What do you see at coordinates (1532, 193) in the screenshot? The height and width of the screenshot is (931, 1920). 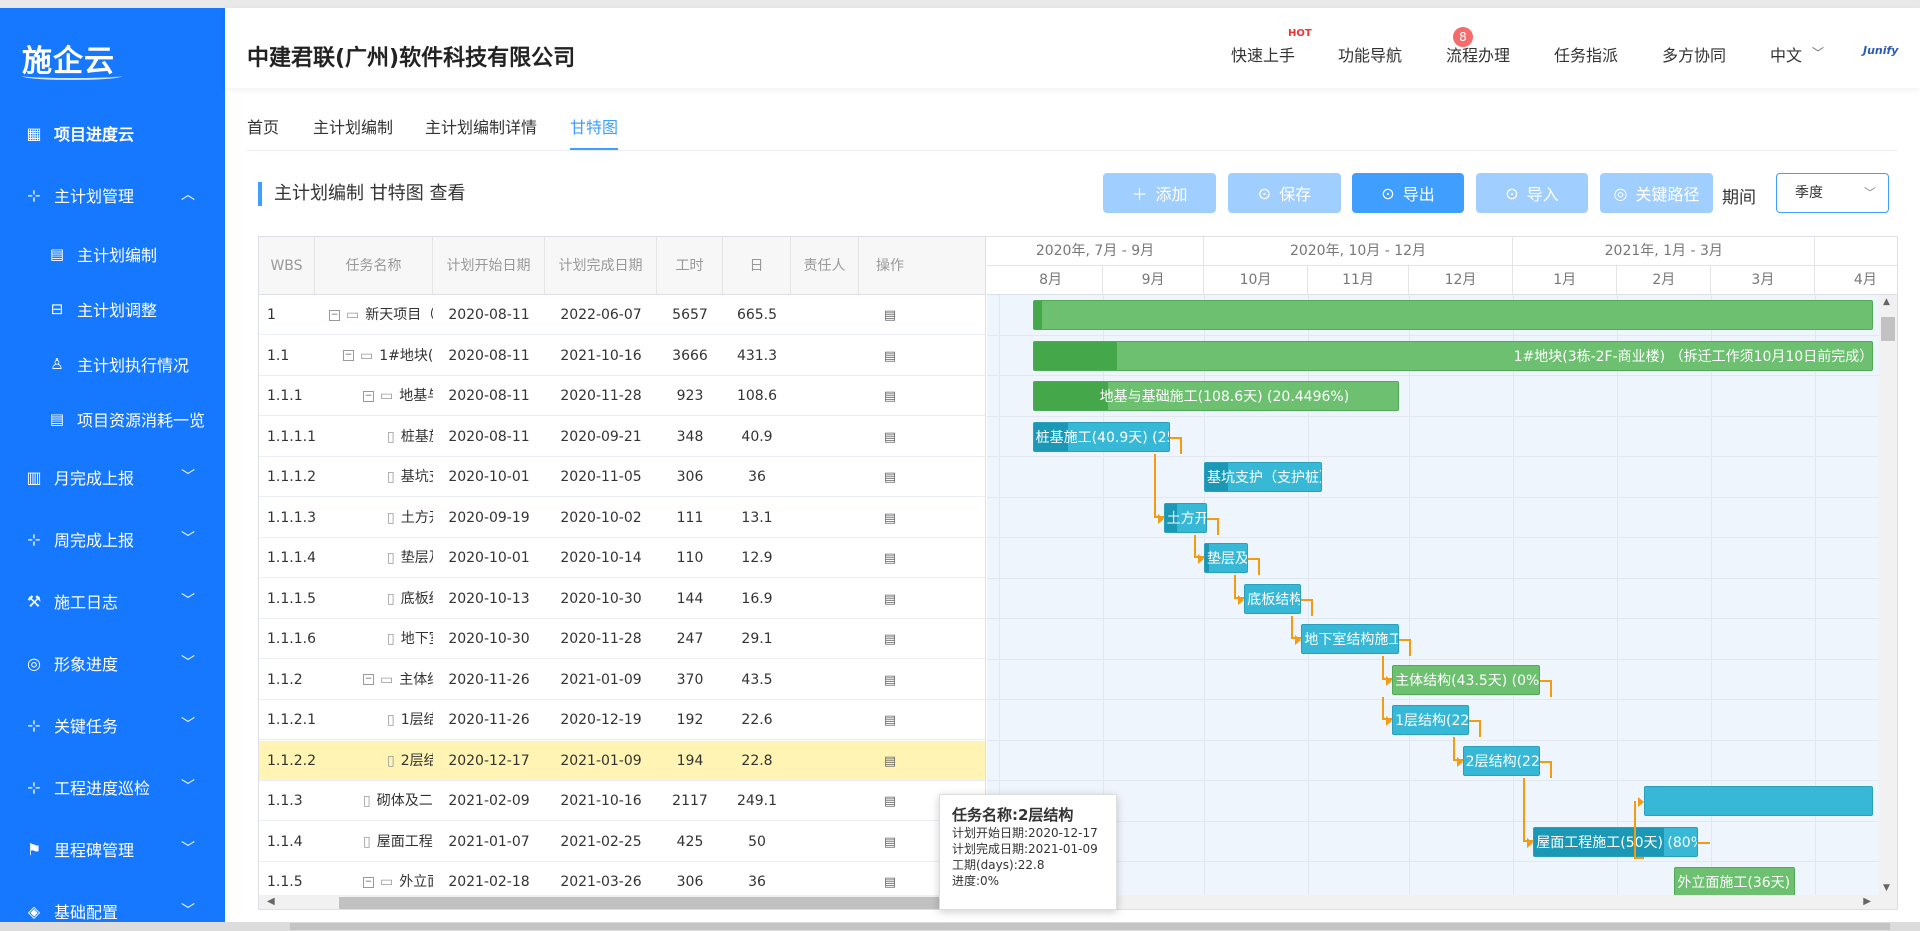 I see `import-button: ⊙ 导入` at bounding box center [1532, 193].